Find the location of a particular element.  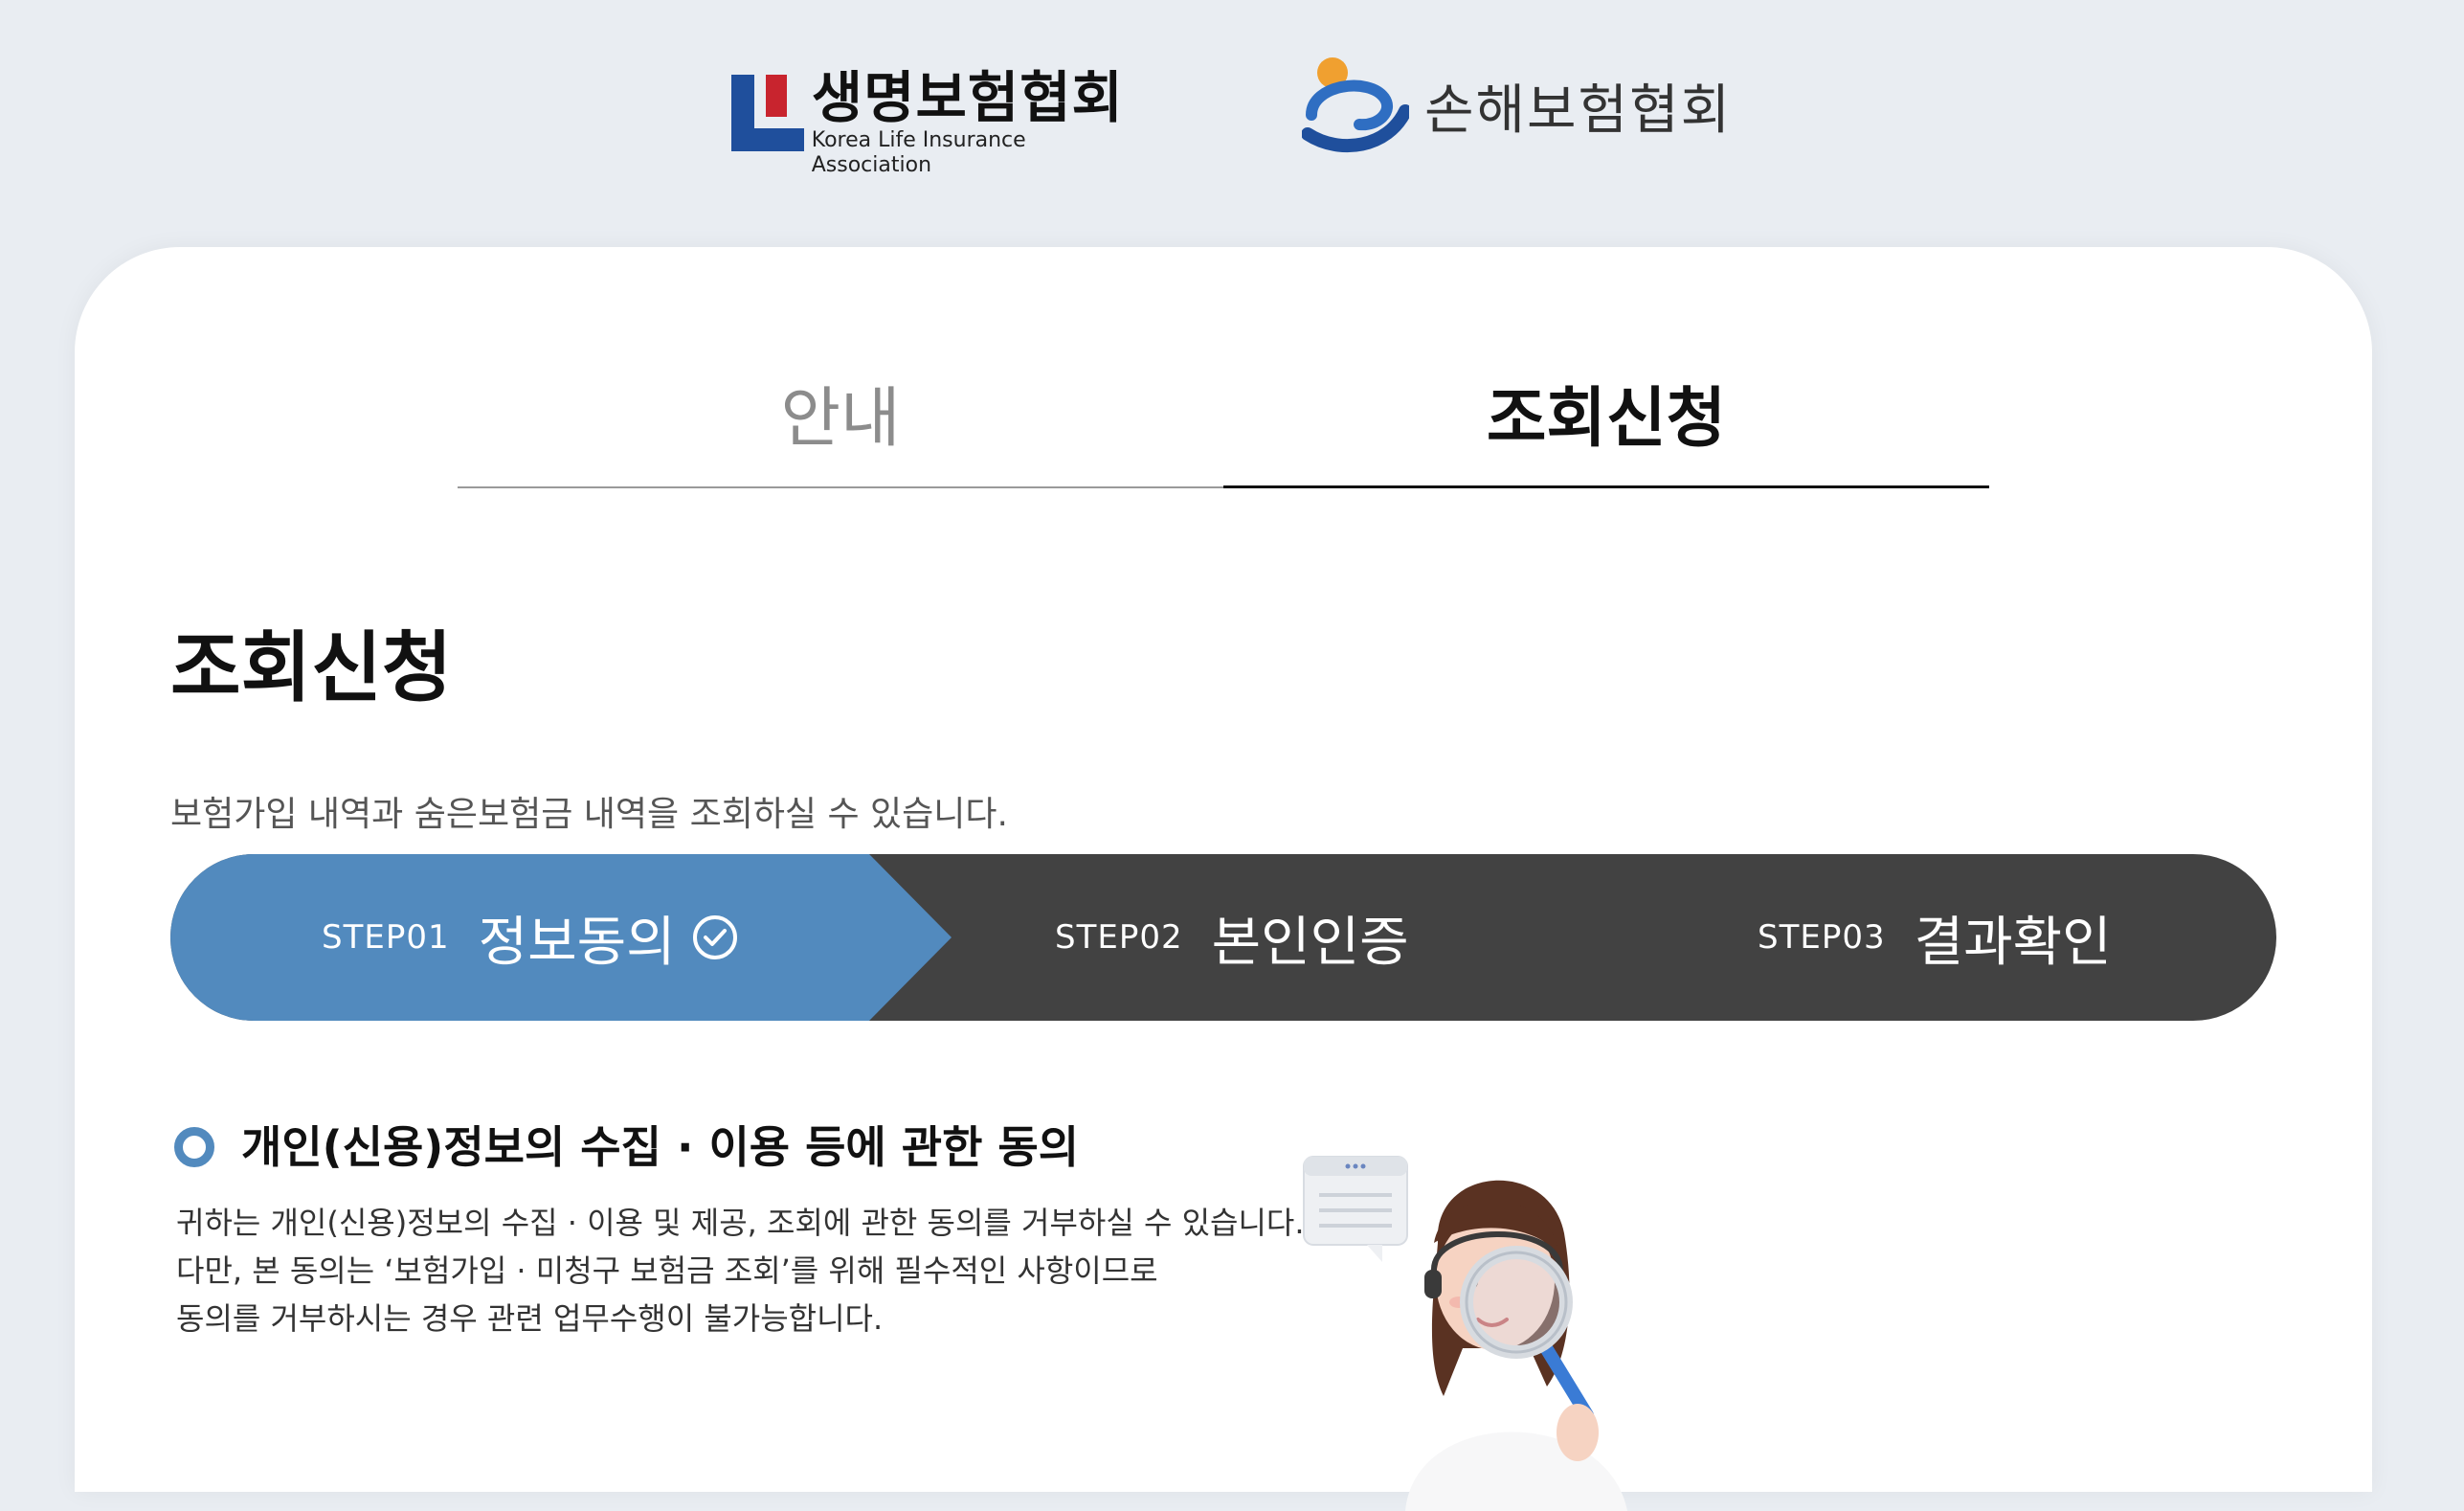

step-2-name: 본인인증 is located at coordinates (1310, 942).